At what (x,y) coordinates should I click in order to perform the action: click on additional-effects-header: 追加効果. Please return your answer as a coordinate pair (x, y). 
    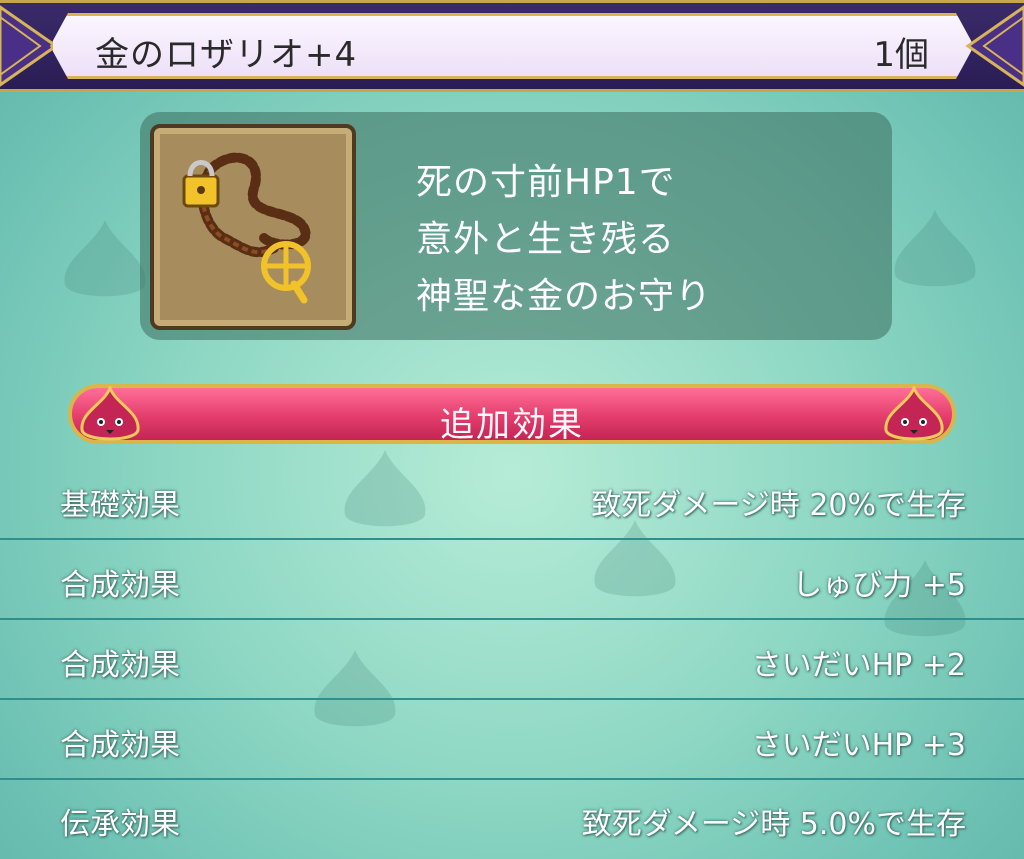
    Looking at the image, I should click on (512, 415).